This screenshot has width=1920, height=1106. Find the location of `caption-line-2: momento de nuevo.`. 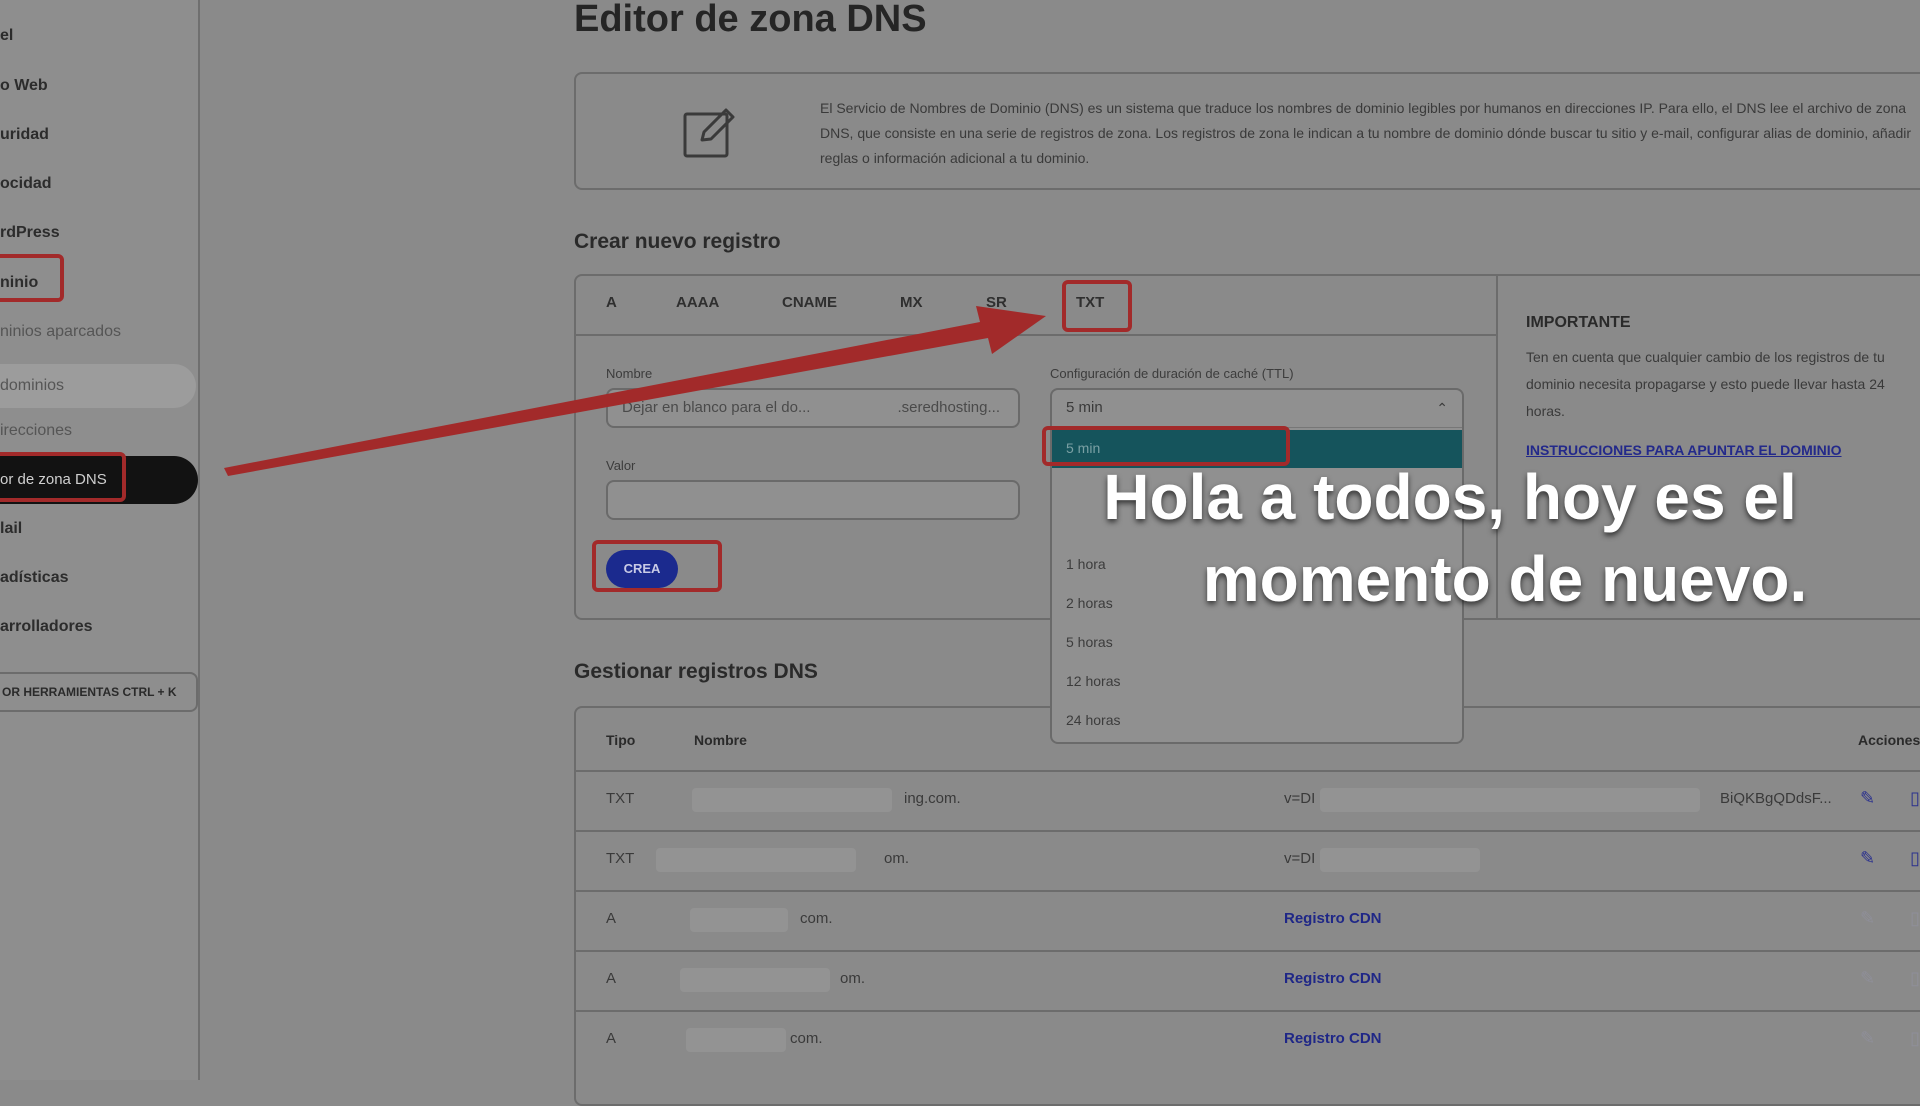

caption-line-2: momento de nuevo. is located at coordinates (1505, 579).